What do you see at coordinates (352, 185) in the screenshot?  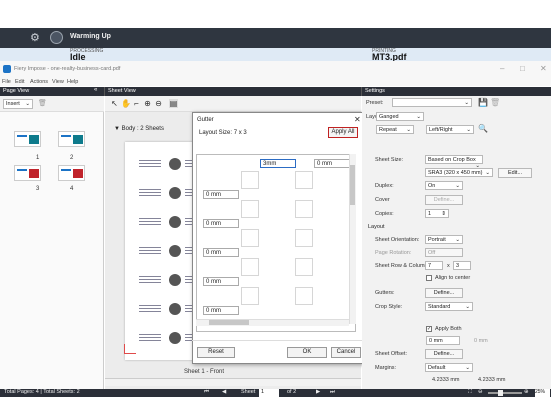 I see `gutter-vertical-scroll-thumb` at bounding box center [352, 185].